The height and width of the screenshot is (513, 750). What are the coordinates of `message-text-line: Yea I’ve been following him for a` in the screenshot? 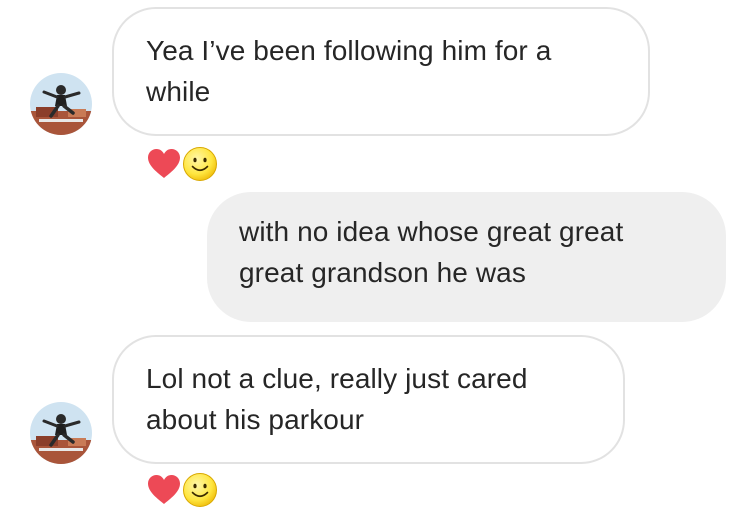 It's located at (349, 50).